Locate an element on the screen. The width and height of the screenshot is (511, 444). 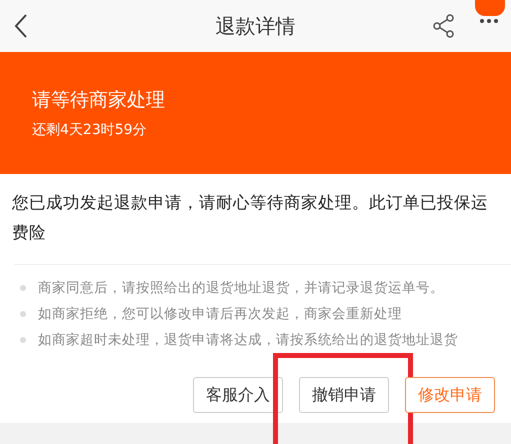
page-title: 退款详情 is located at coordinates (256, 26).